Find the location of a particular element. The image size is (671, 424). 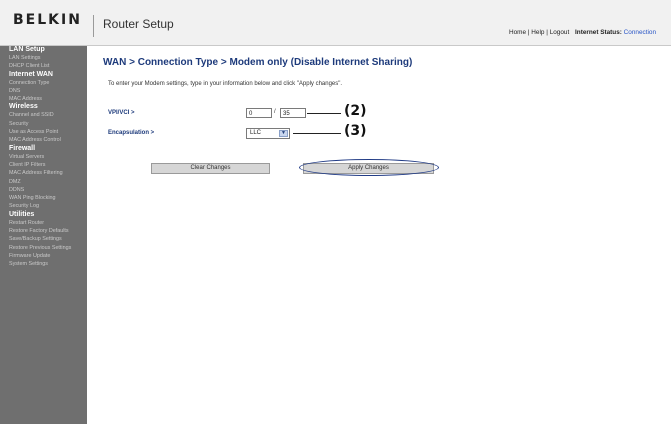

sidebar-item-dns: DNS is located at coordinates (43, 91).